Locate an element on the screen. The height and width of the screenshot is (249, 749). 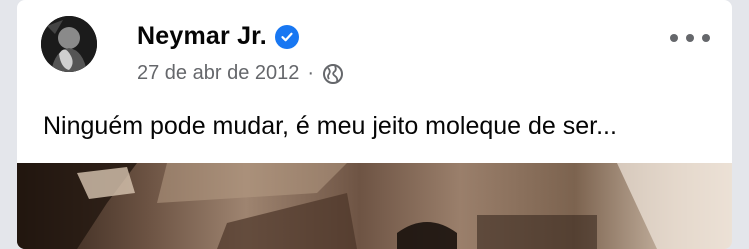
more-options-icon is located at coordinates (690, 38).